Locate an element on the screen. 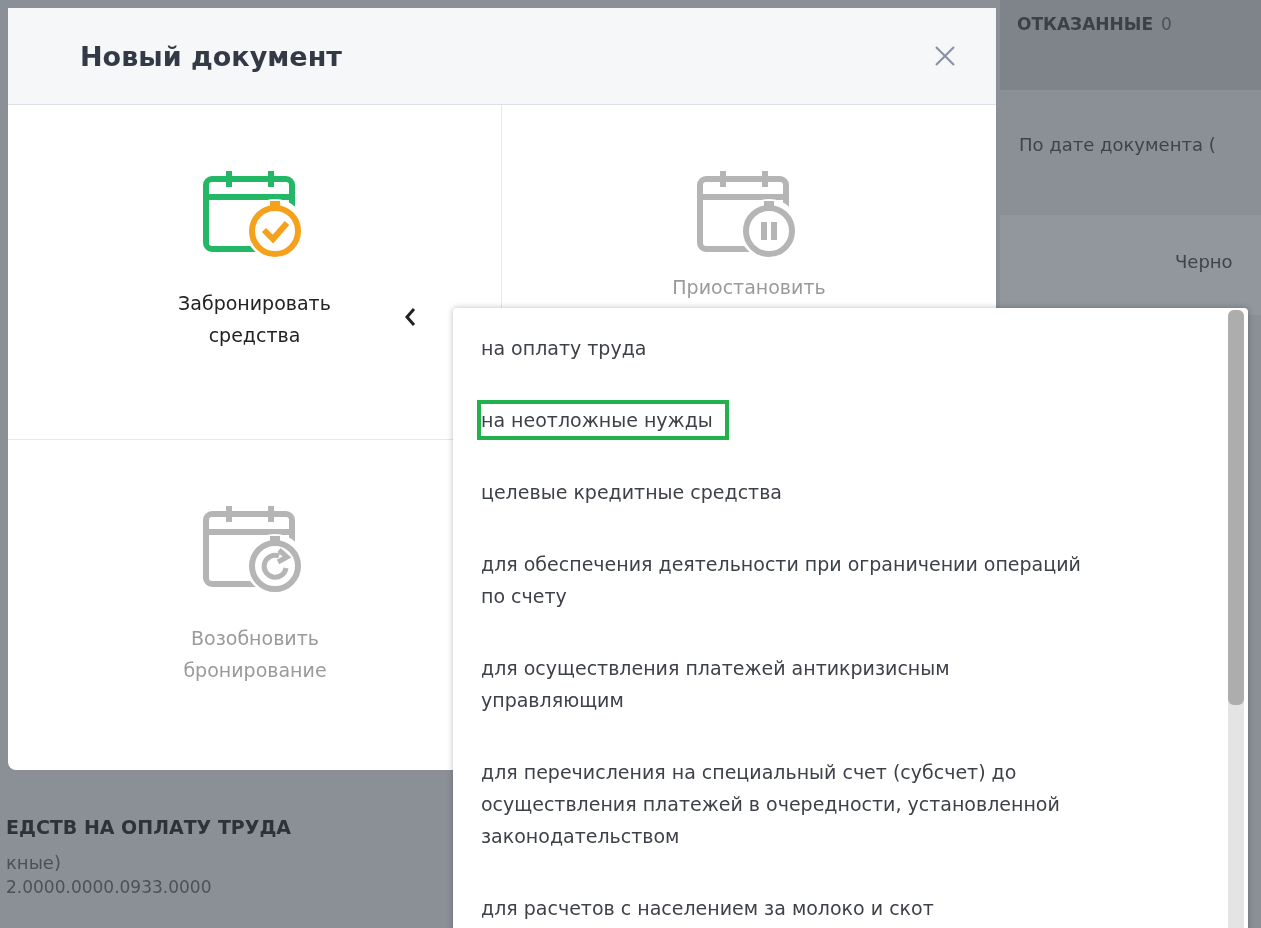 Image resolution: width=1261 pixels, height=928 pixels. column-header-label: ОТКАЗАННЫЕ is located at coordinates (1085, 24).